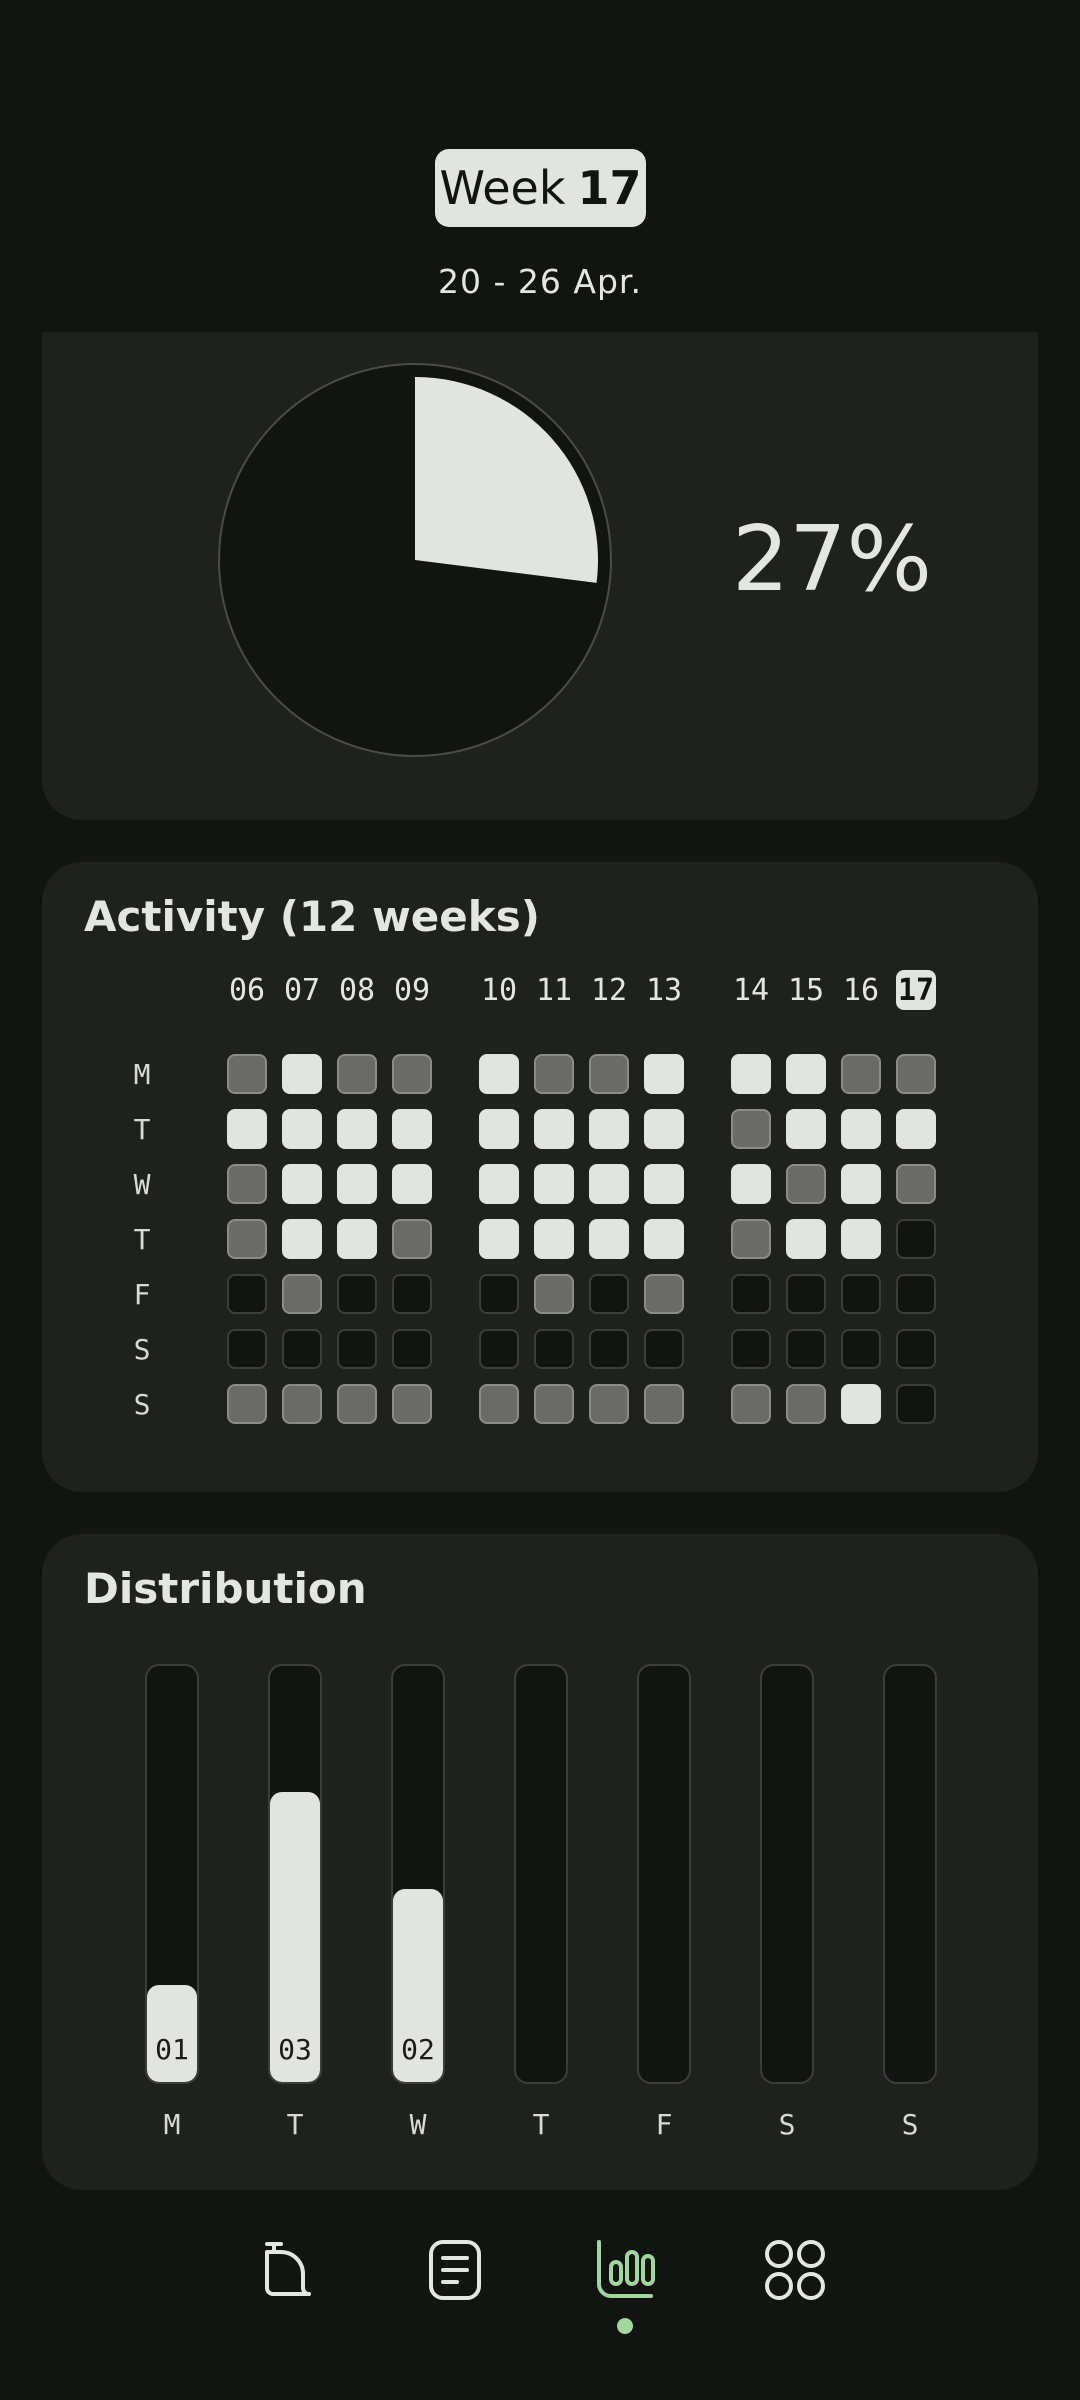 The image size is (1080, 2400). Describe the element at coordinates (225, 1588) in the screenshot. I see `distribution-title: Distribution` at that location.